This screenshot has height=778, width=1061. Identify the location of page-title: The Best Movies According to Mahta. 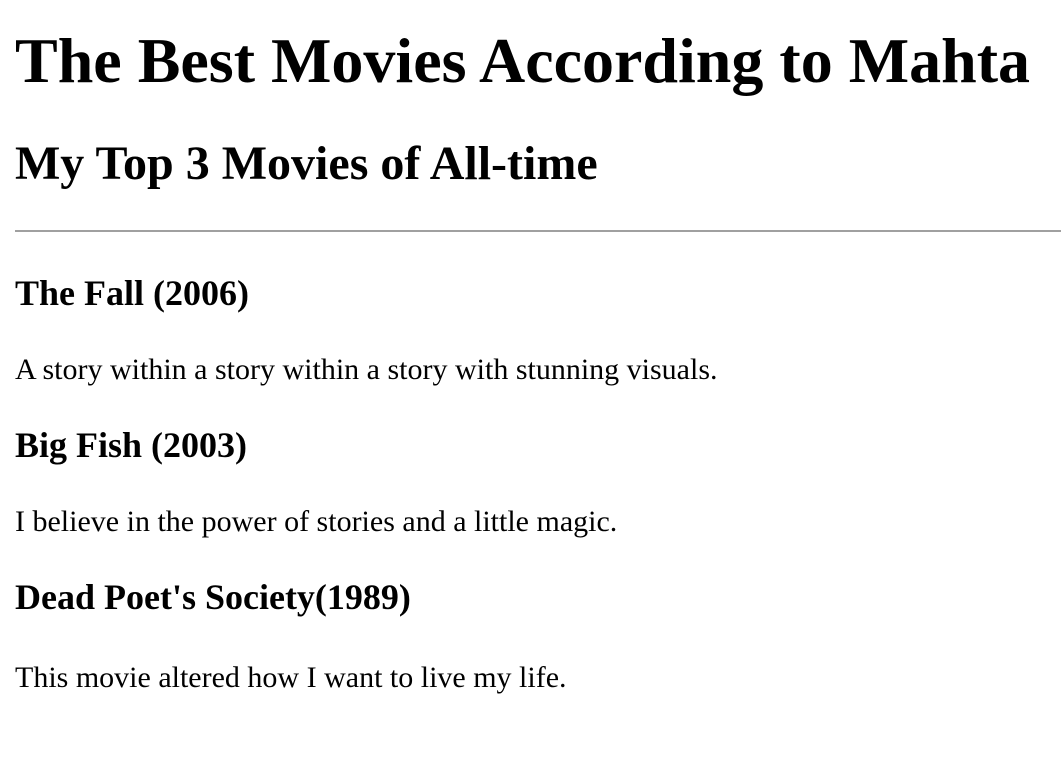
(522, 60).